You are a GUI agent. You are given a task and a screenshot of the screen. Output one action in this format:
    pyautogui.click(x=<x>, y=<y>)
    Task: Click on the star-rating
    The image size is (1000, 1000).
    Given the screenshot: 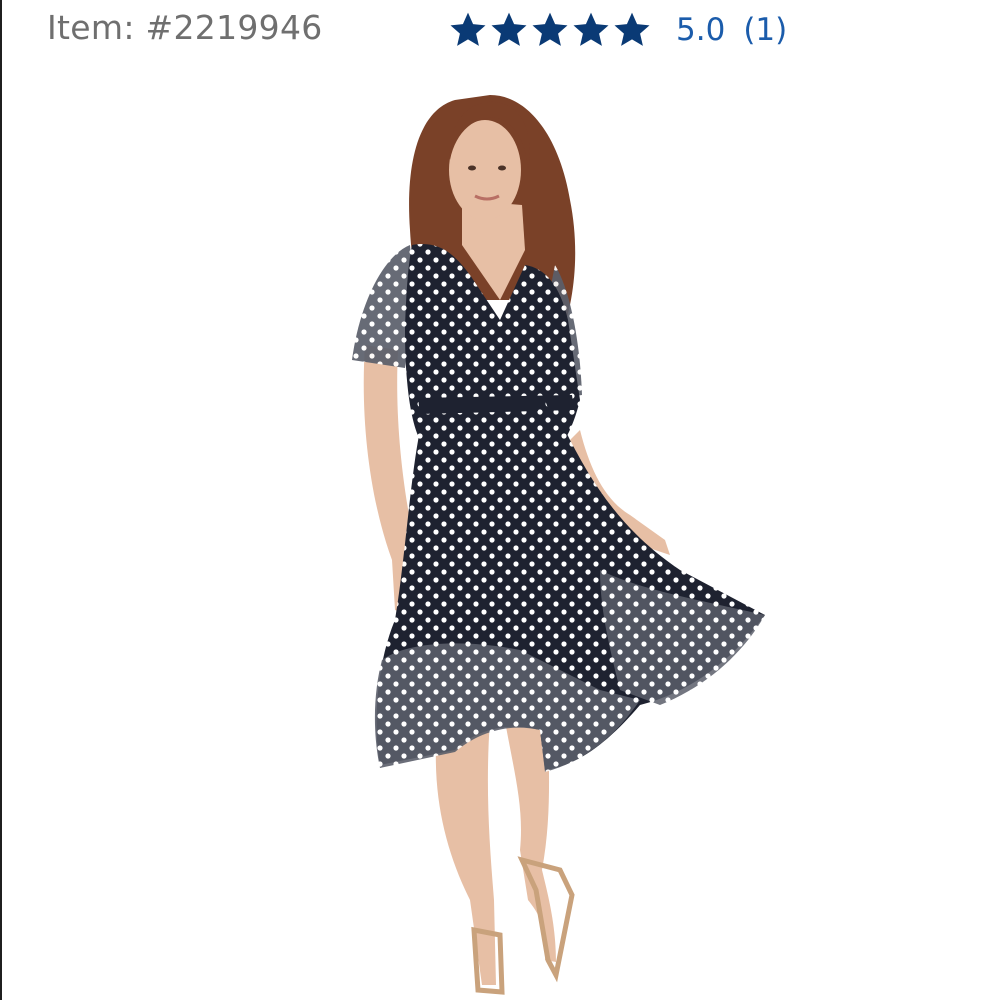 What is the action you would take?
    pyautogui.click(x=550, y=30)
    